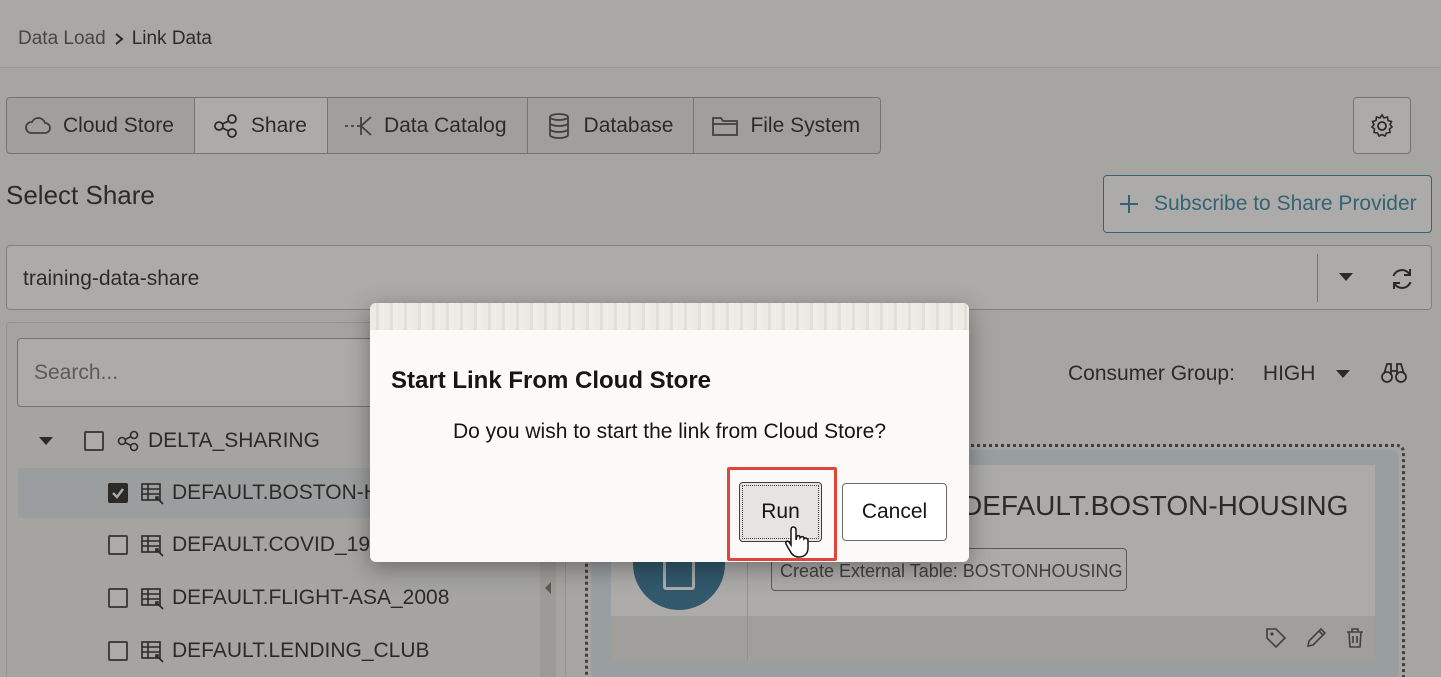 Image resolution: width=1441 pixels, height=677 pixels. Describe the element at coordinates (551, 380) in the screenshot. I see `dialog-title: Start Link From Cloud Store` at that location.